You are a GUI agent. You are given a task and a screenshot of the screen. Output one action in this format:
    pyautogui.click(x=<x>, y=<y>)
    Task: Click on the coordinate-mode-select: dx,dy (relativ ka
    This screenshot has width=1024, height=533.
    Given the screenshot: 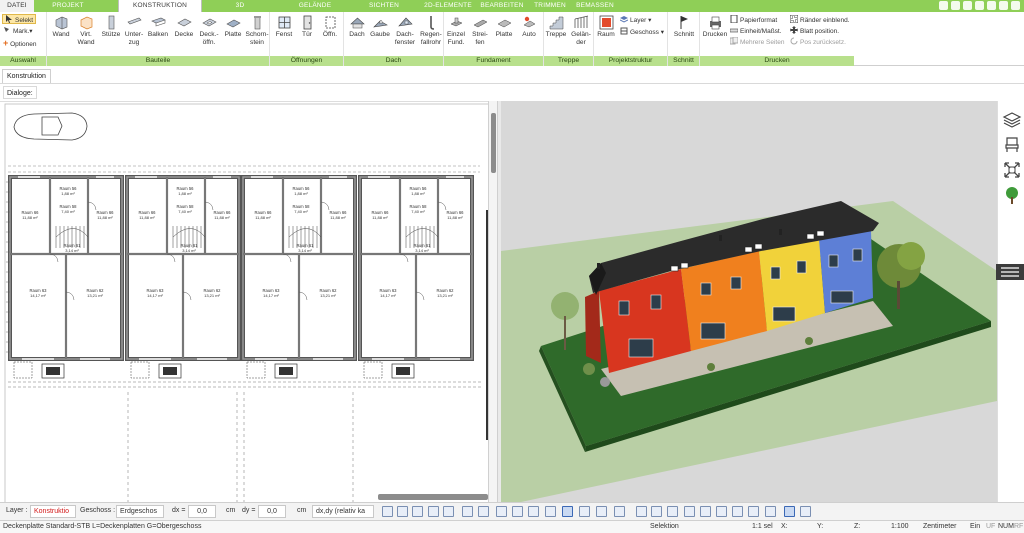 What is the action you would take?
    pyautogui.click(x=343, y=511)
    